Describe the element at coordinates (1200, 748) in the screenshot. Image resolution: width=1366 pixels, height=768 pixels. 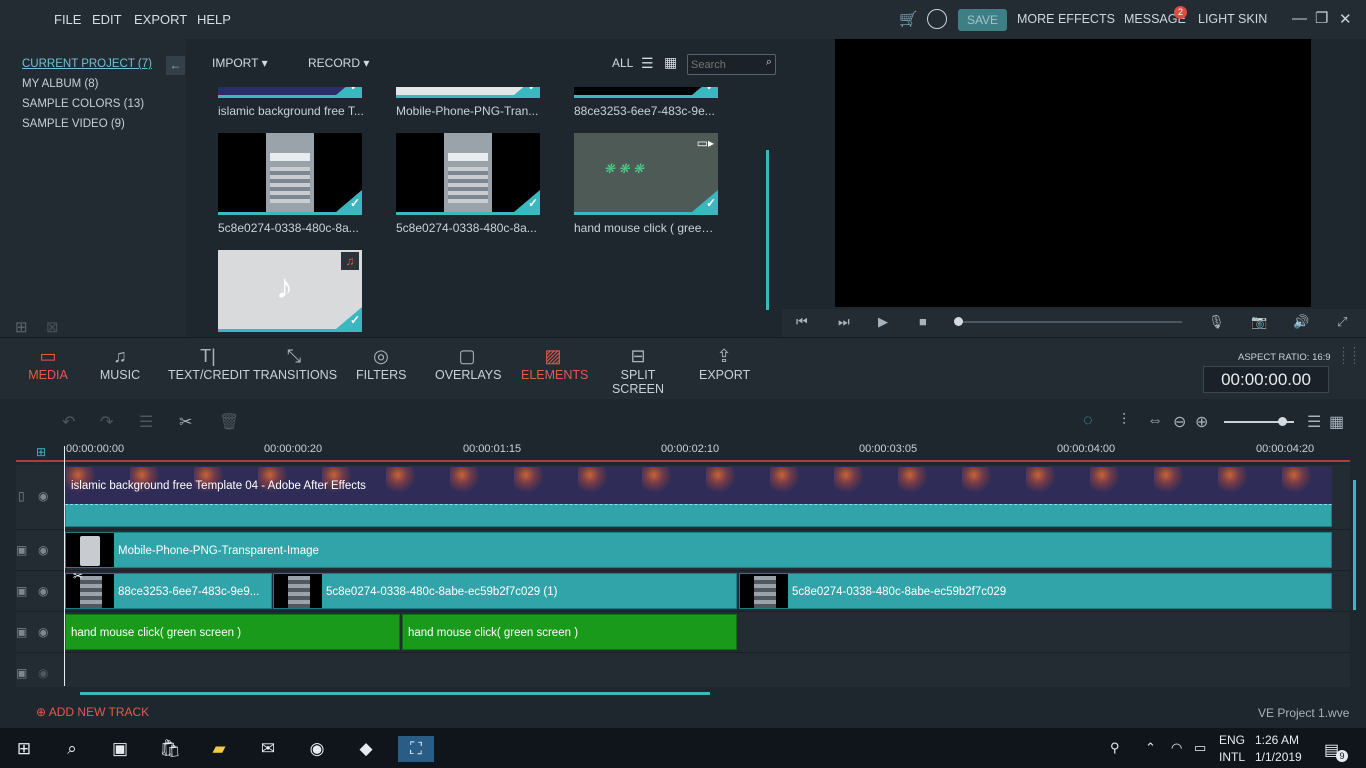
I see `battery-icon: ▭` at that location.